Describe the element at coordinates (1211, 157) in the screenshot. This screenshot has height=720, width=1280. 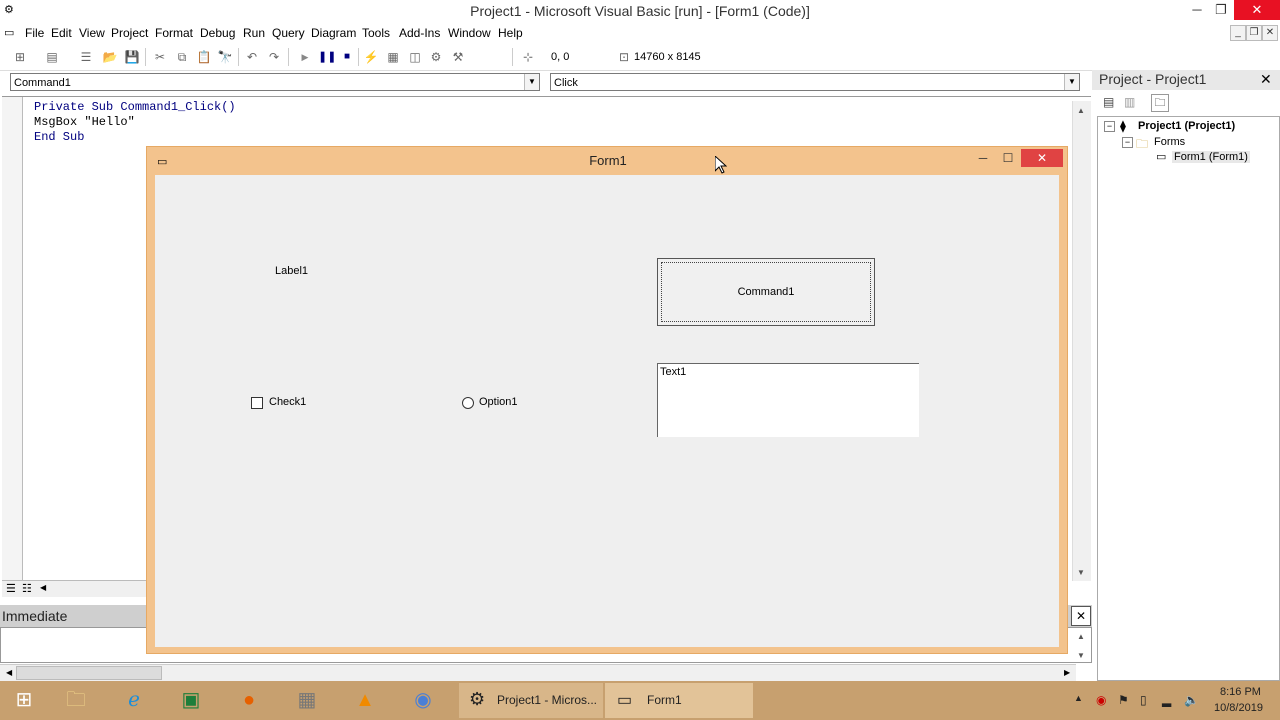
I see `tree-form-node: Form1 (Form1)` at that location.